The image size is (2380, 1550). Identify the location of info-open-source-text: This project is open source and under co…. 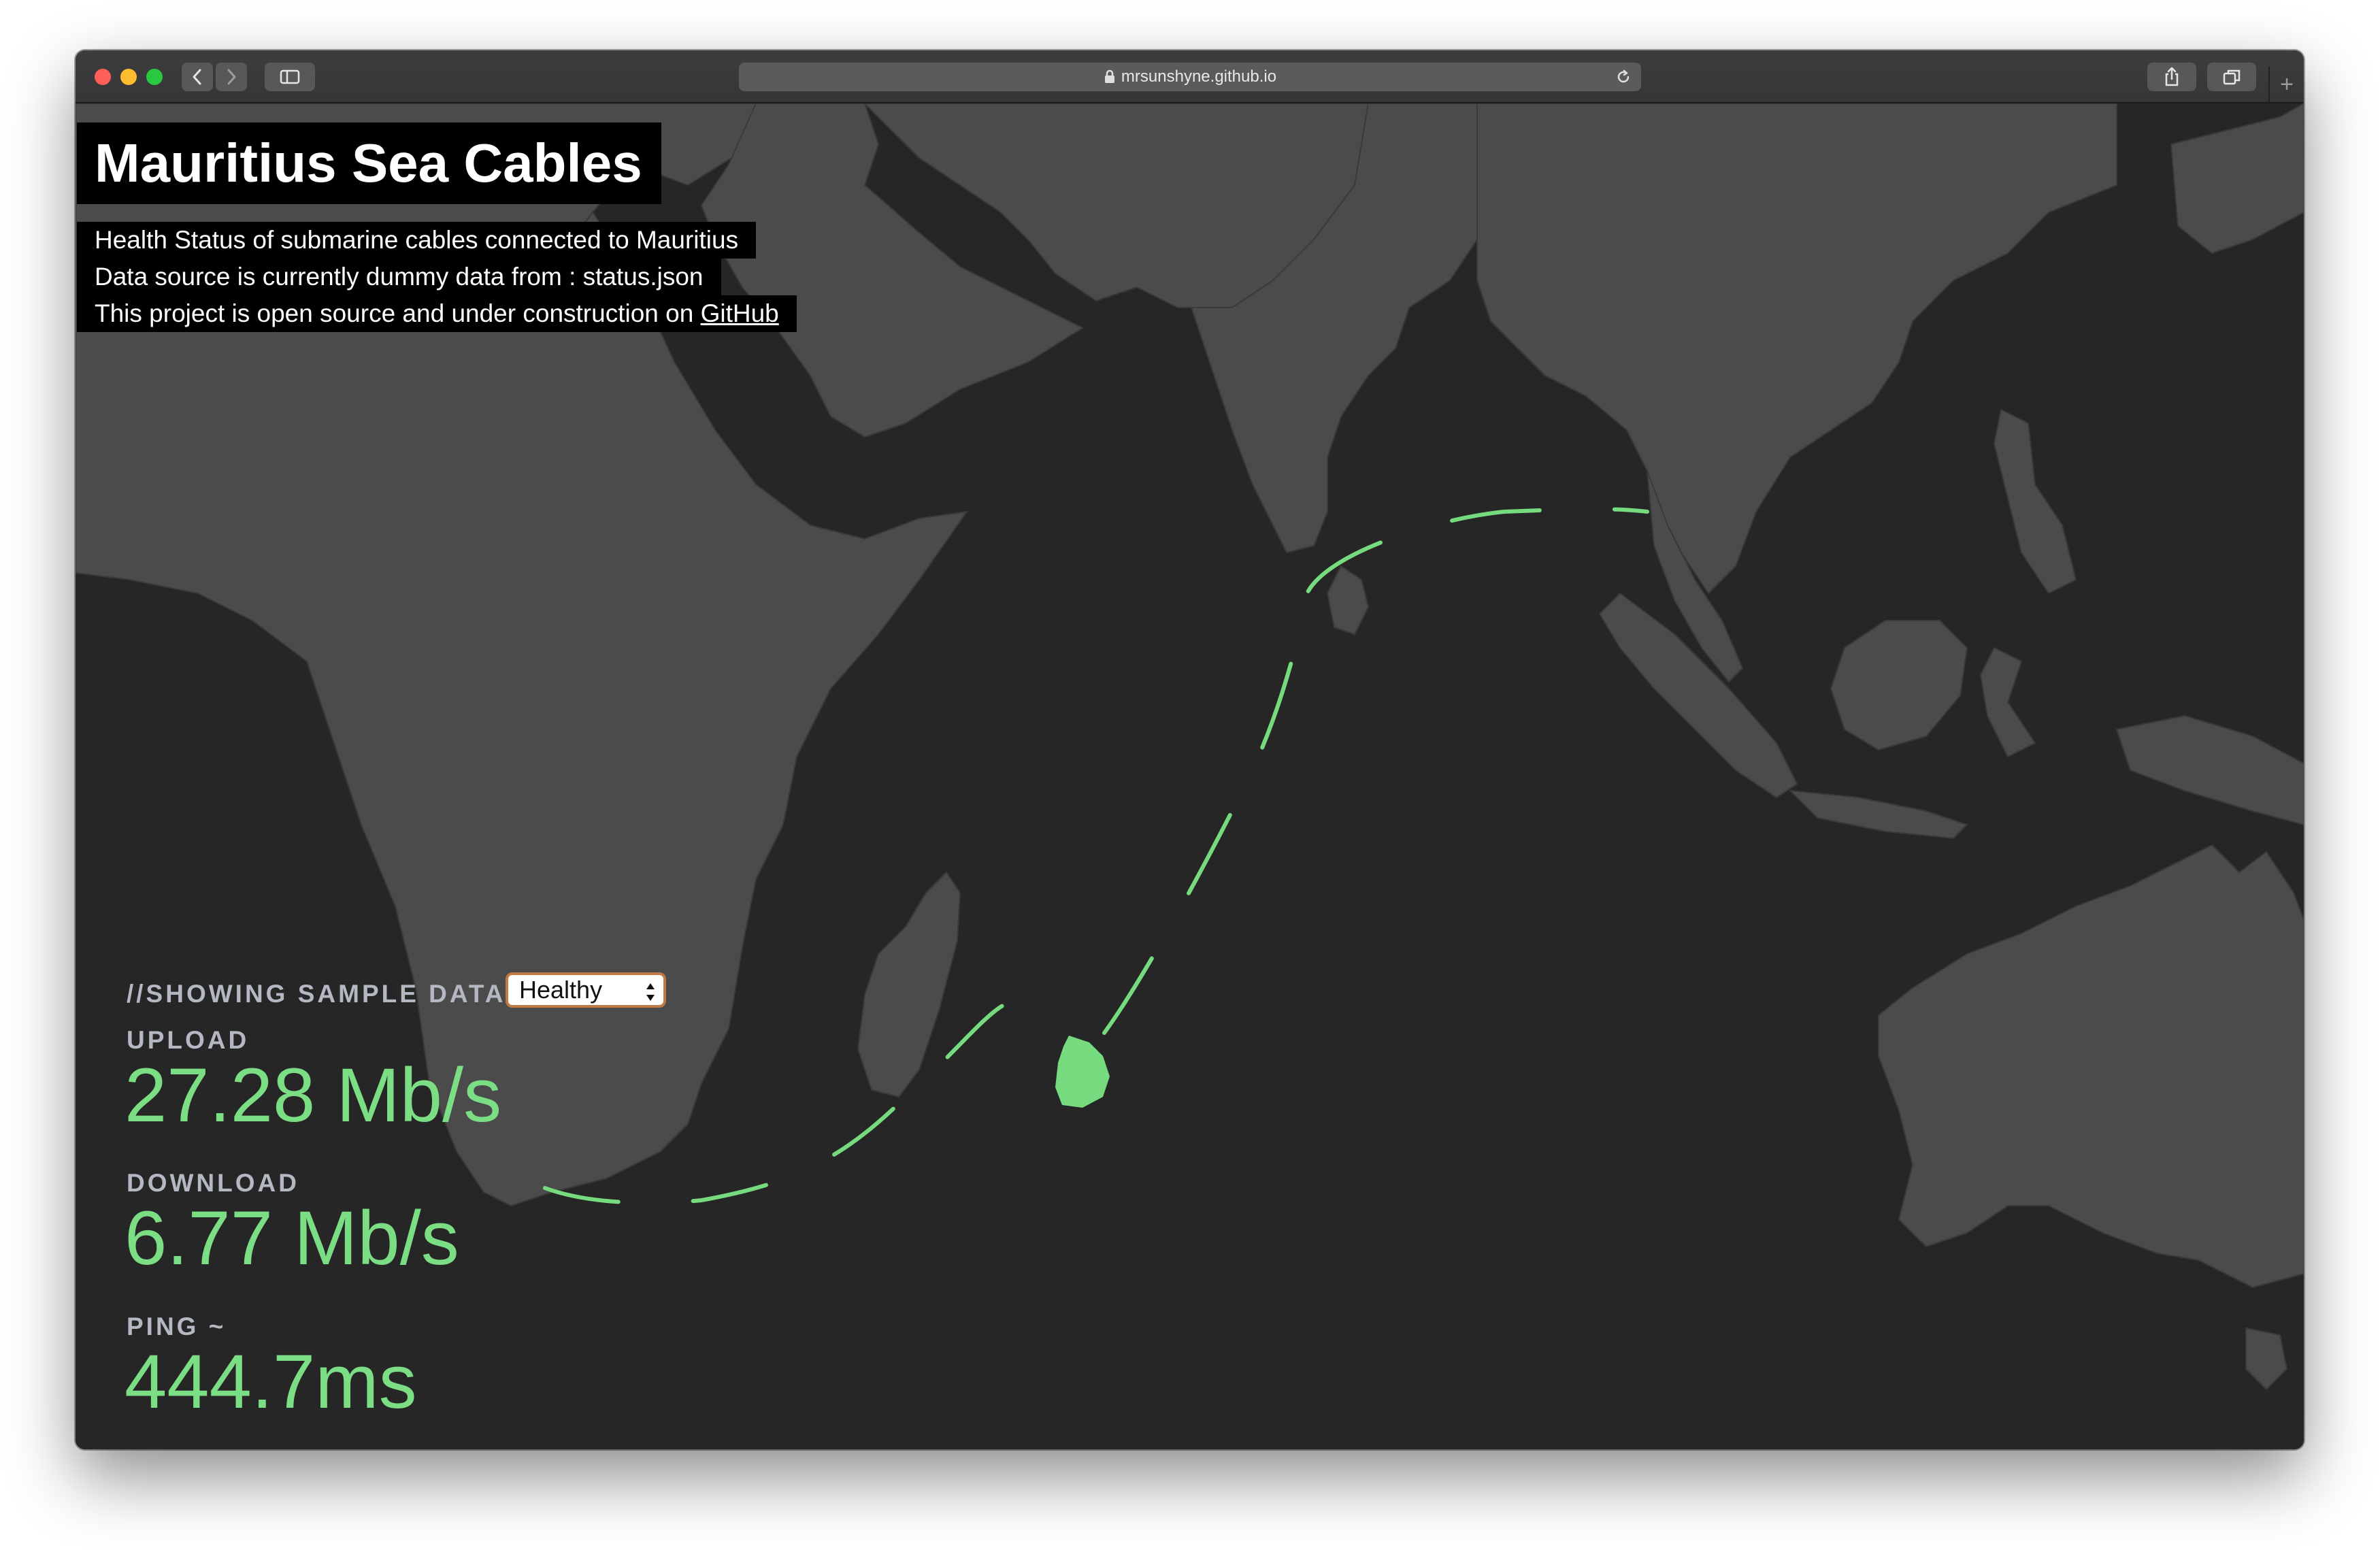
(398, 313).